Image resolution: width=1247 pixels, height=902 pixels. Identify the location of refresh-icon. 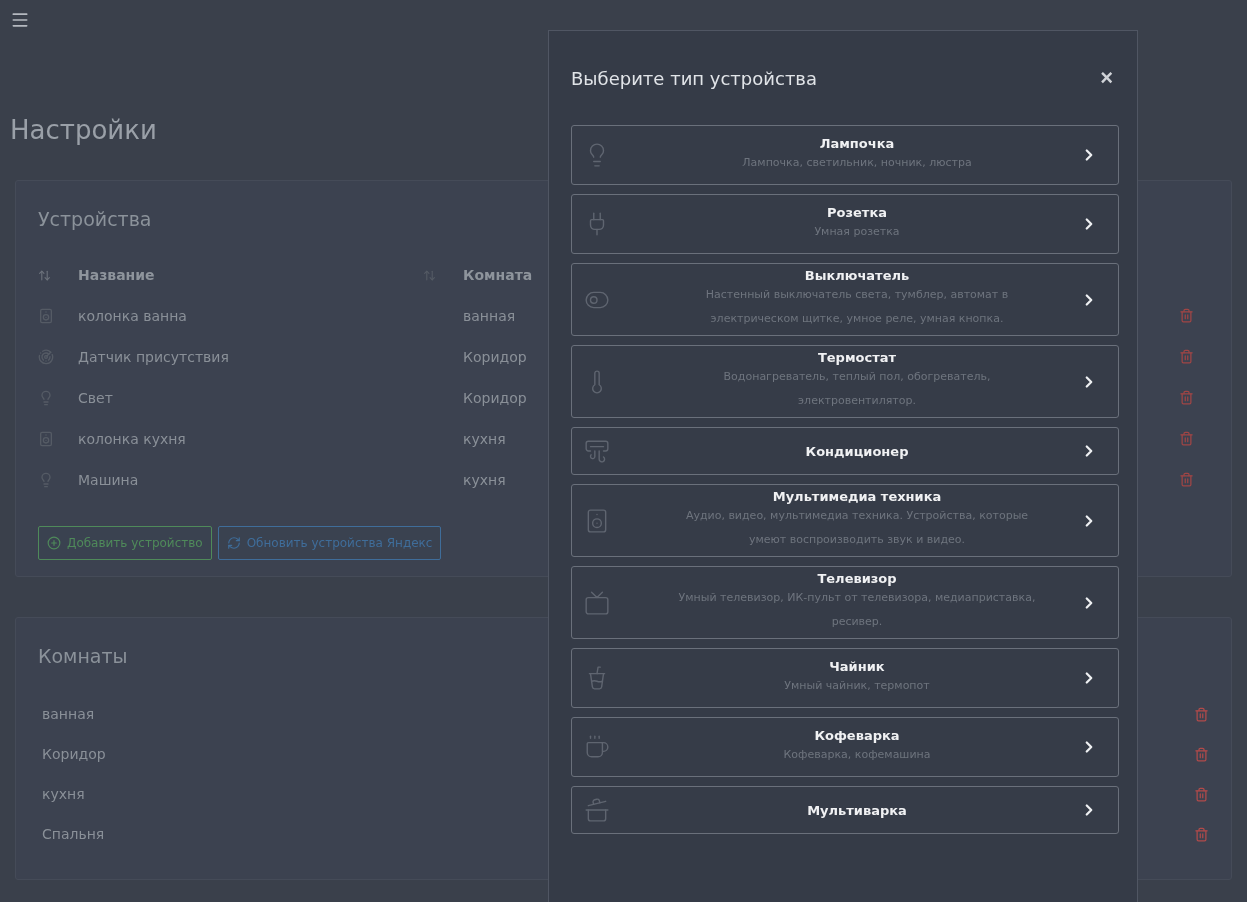
(233, 543).